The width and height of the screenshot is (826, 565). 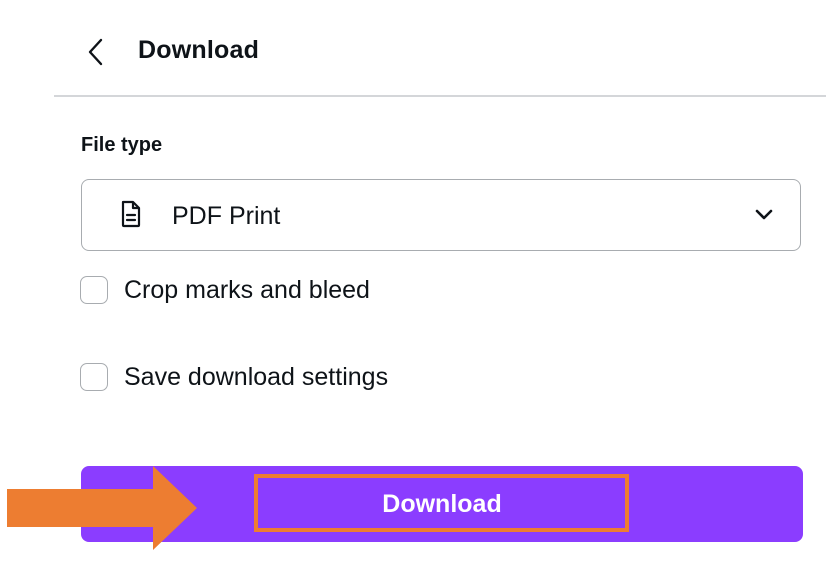 I want to click on page-title: Download, so click(x=199, y=50).